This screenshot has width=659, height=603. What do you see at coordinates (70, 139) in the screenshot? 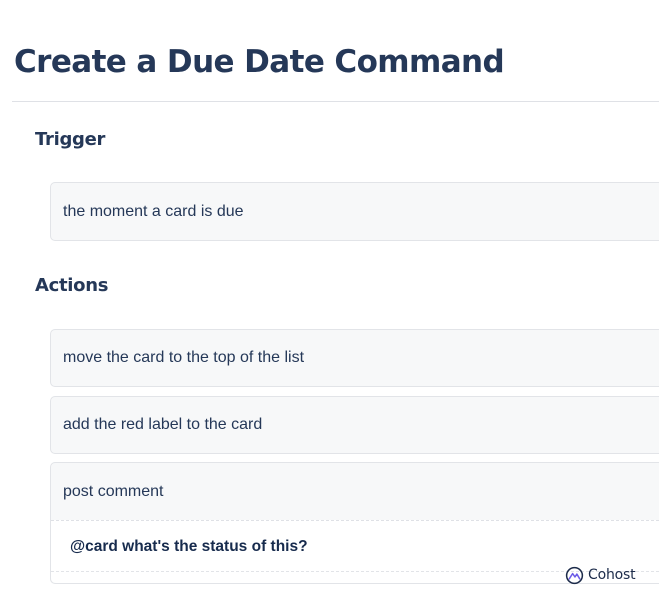
I see `trigger-heading: Trigger` at bounding box center [70, 139].